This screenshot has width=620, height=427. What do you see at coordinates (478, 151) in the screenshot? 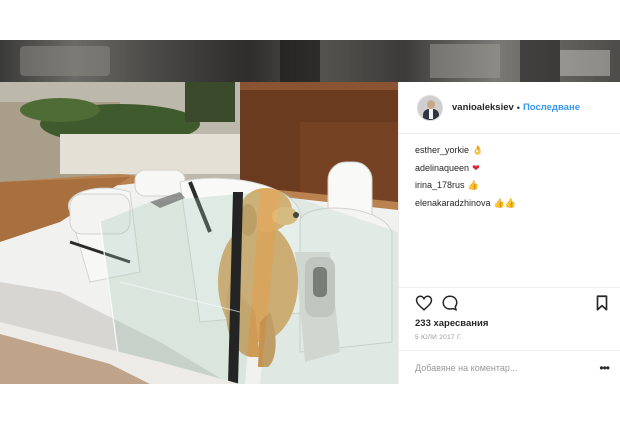
I see `ok-hand-emoji-icon: 👌` at bounding box center [478, 151].